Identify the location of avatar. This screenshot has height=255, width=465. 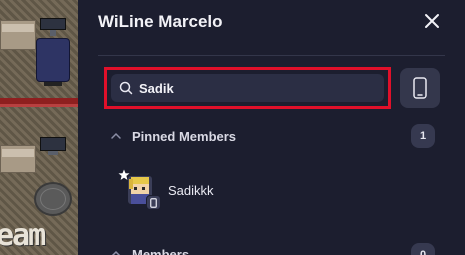
(139, 189).